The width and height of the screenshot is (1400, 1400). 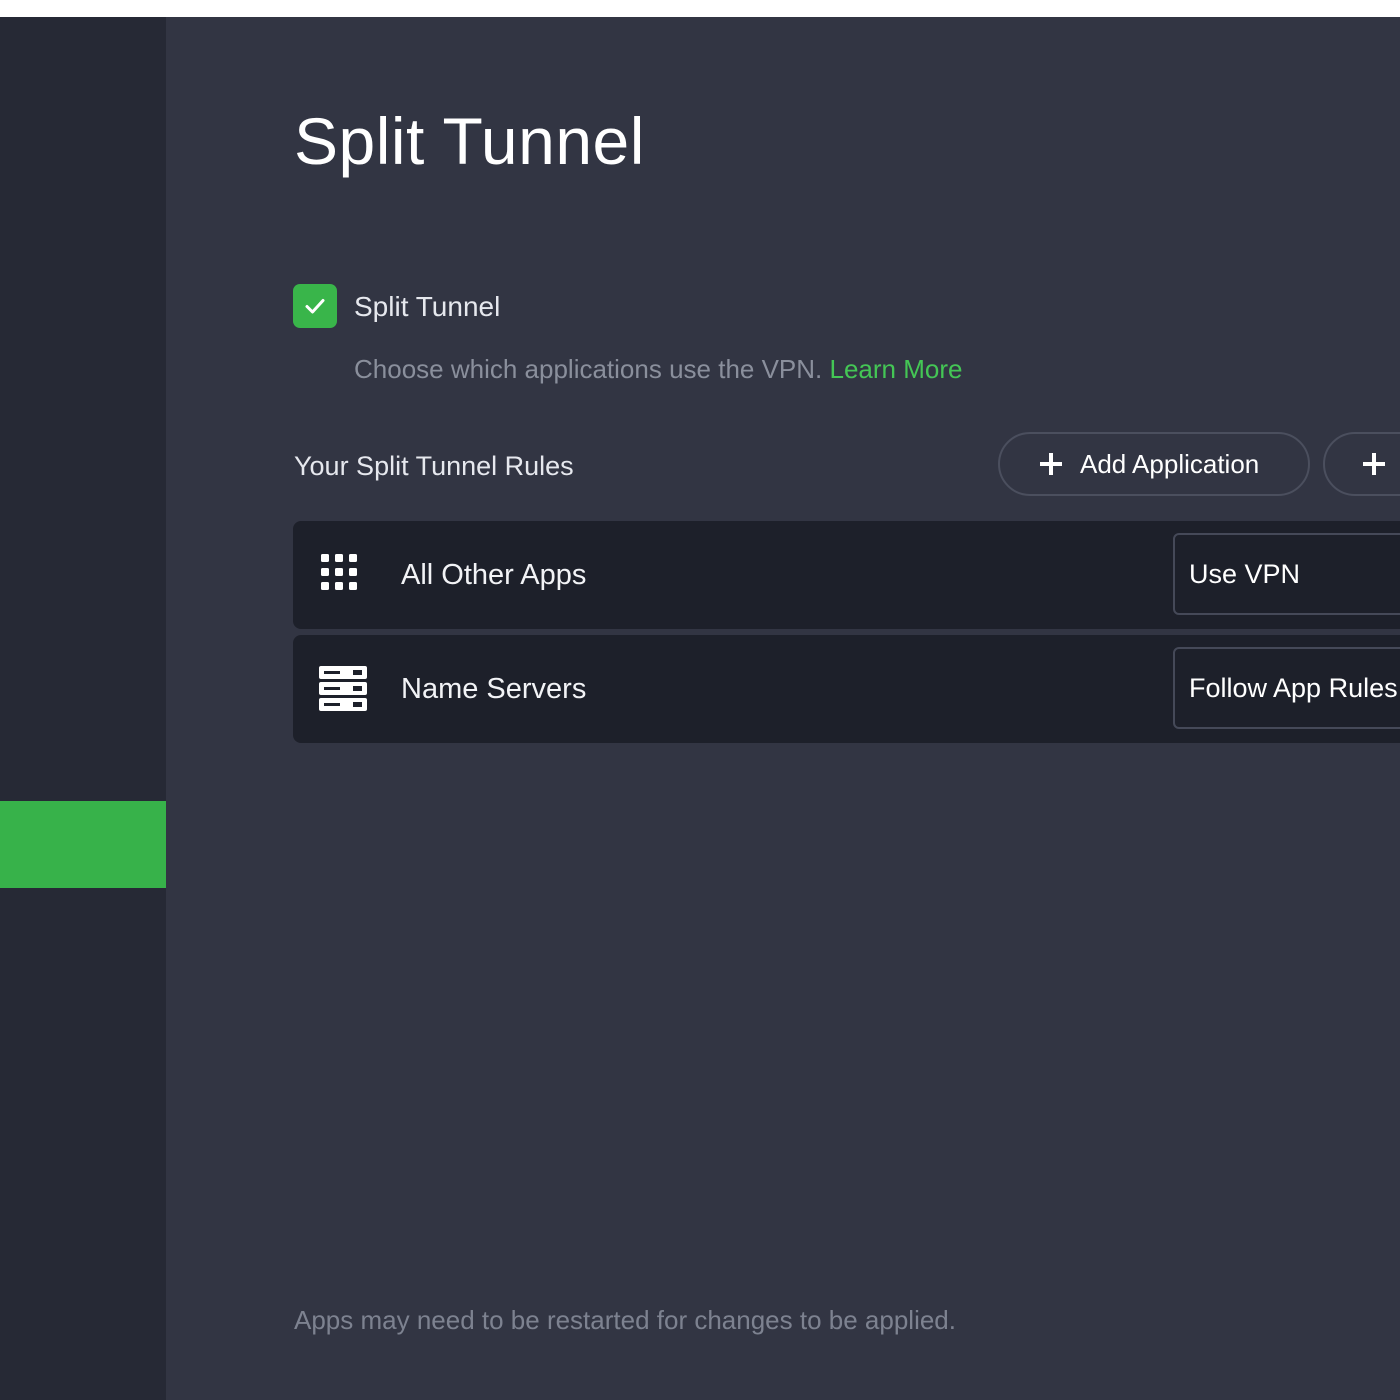 I want to click on add-application-label: Add Application, so click(x=1170, y=463).